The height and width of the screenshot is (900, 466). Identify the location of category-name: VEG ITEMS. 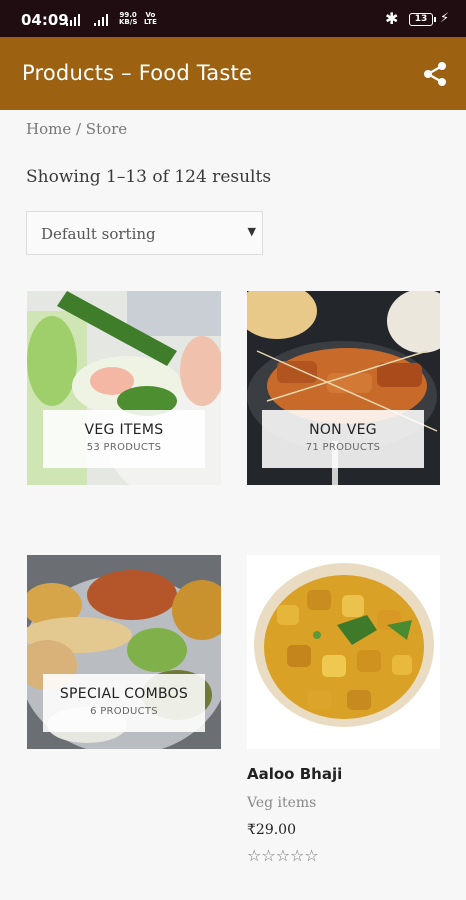
(124, 430).